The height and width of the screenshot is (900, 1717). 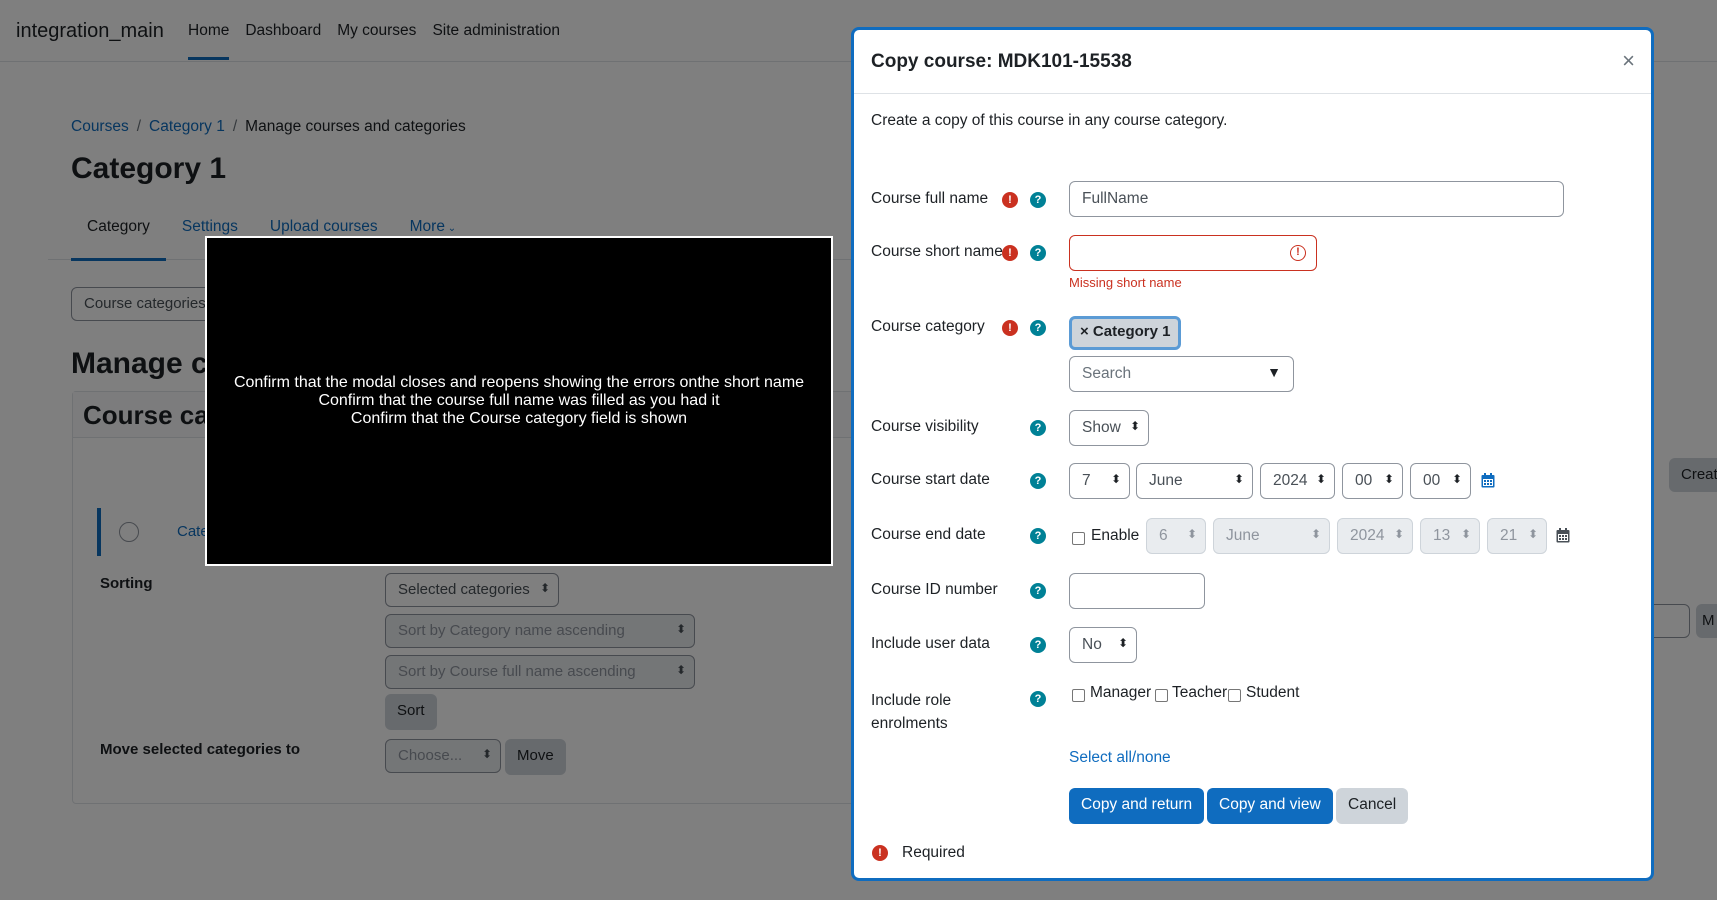 I want to click on role-manager-checkbox, so click(x=1078, y=695).